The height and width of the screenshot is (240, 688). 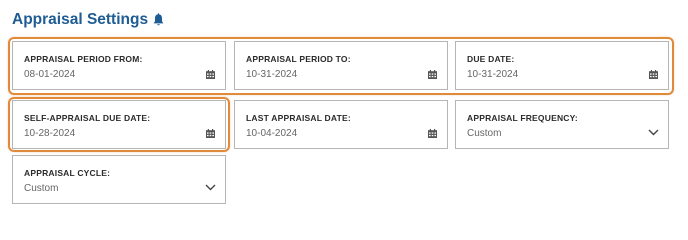 What do you see at coordinates (562, 124) in the screenshot?
I see `appraisal-frequency-select: APPRAISAL FREQUENCY: Custom` at bounding box center [562, 124].